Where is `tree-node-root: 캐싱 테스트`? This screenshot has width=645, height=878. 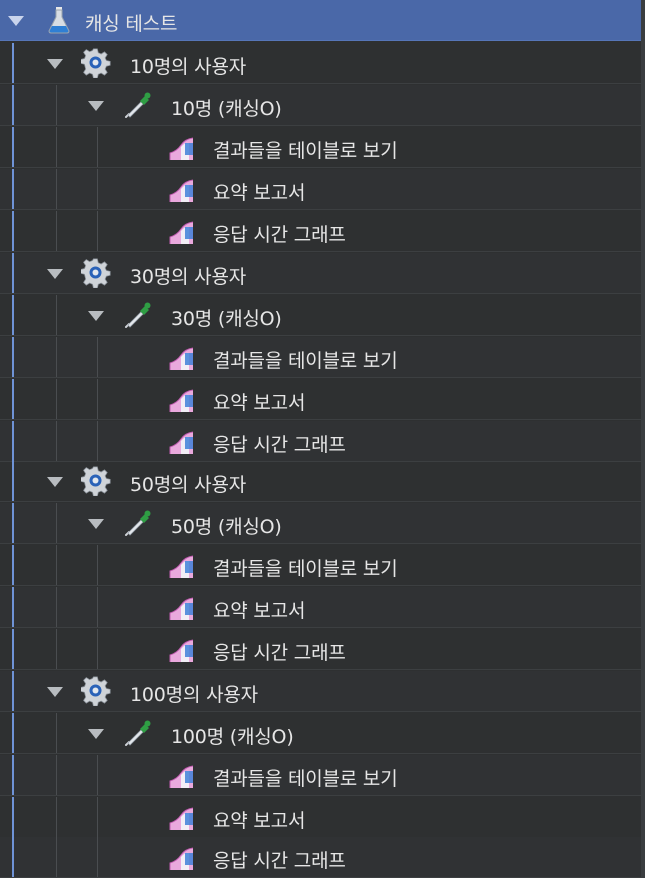
tree-node-root: 캐싱 테스트 is located at coordinates (320, 20).